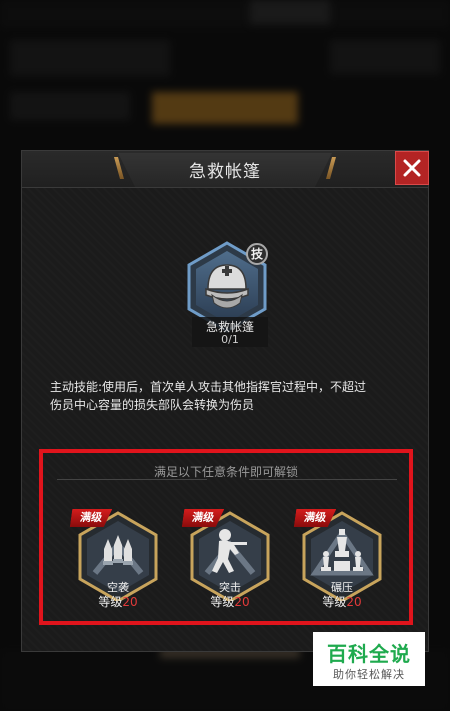 This screenshot has width=450, height=711. I want to click on skill-count: 0/1, so click(230, 339).